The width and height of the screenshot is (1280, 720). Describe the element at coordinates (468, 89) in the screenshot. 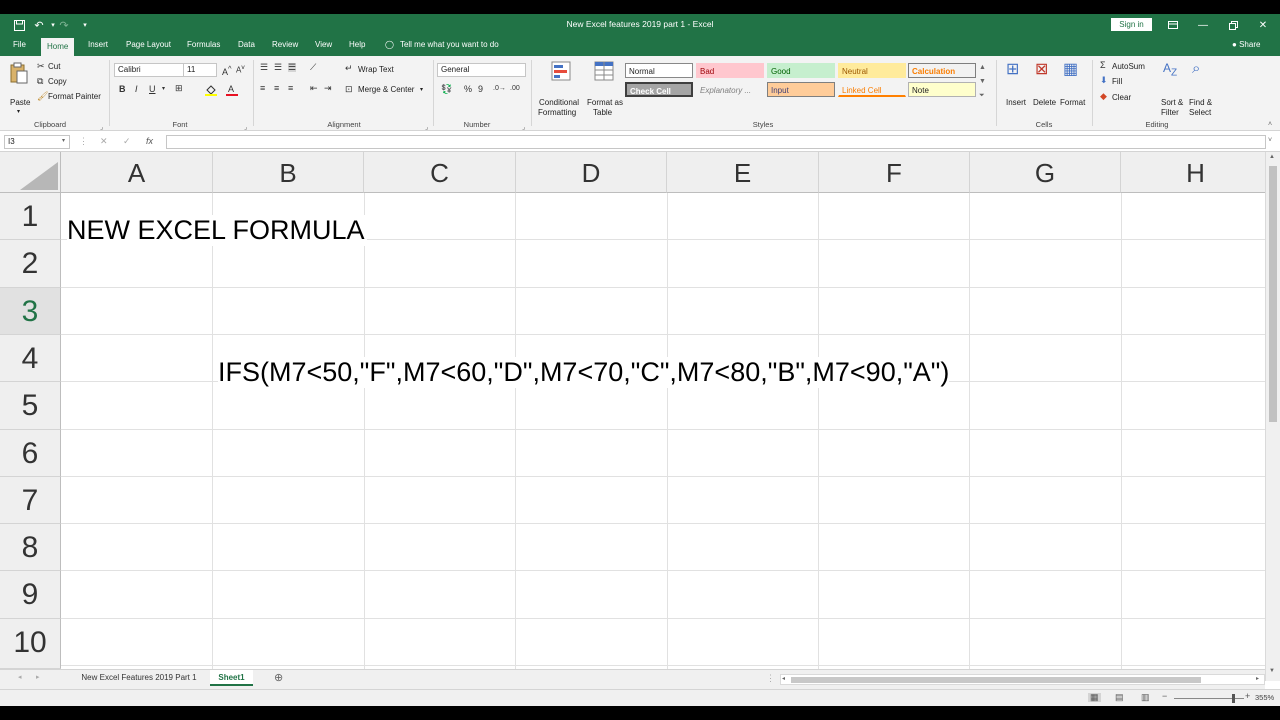

I see `percent-button: %` at that location.